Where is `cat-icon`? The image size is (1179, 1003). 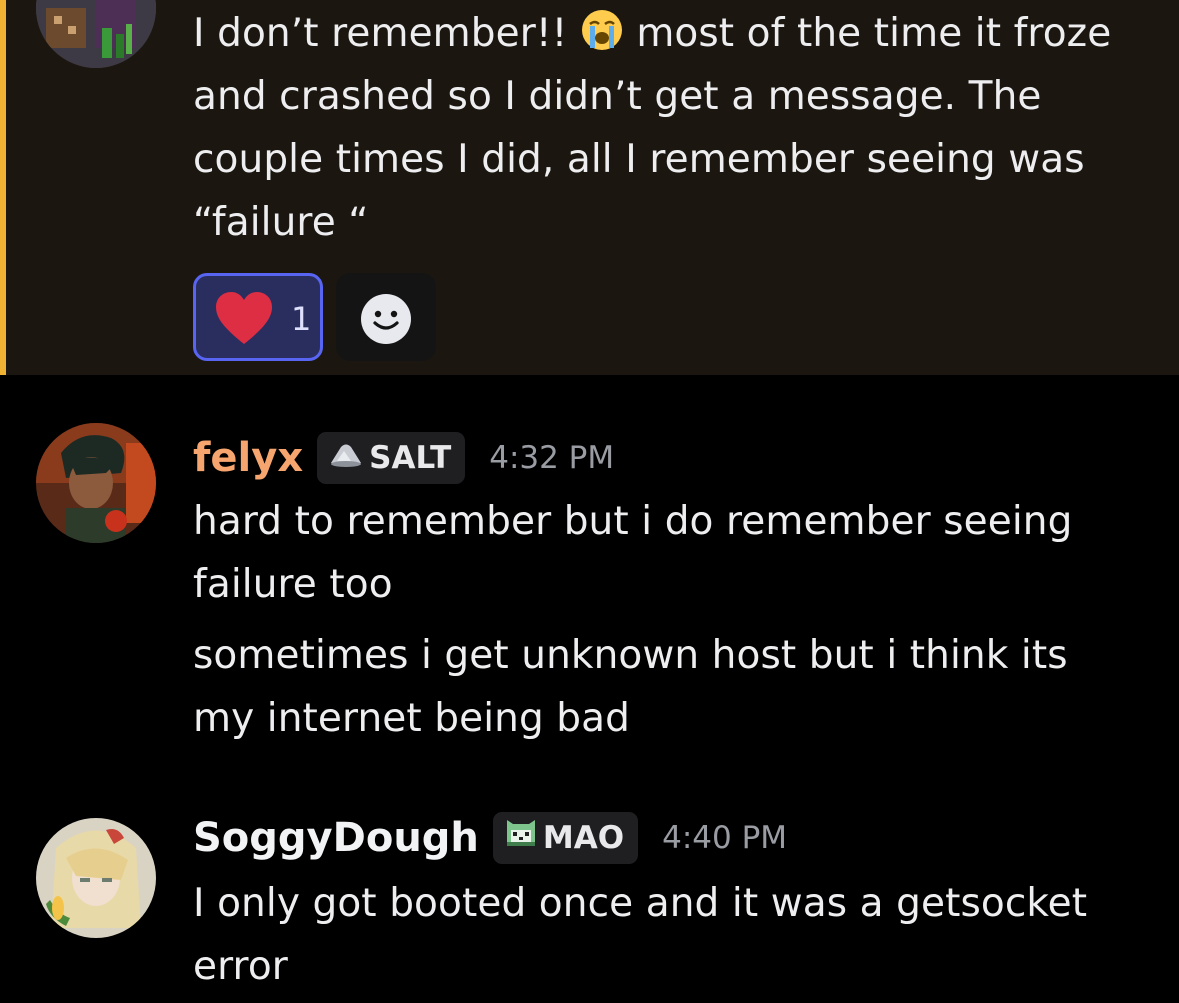
cat-icon is located at coordinates (523, 838).